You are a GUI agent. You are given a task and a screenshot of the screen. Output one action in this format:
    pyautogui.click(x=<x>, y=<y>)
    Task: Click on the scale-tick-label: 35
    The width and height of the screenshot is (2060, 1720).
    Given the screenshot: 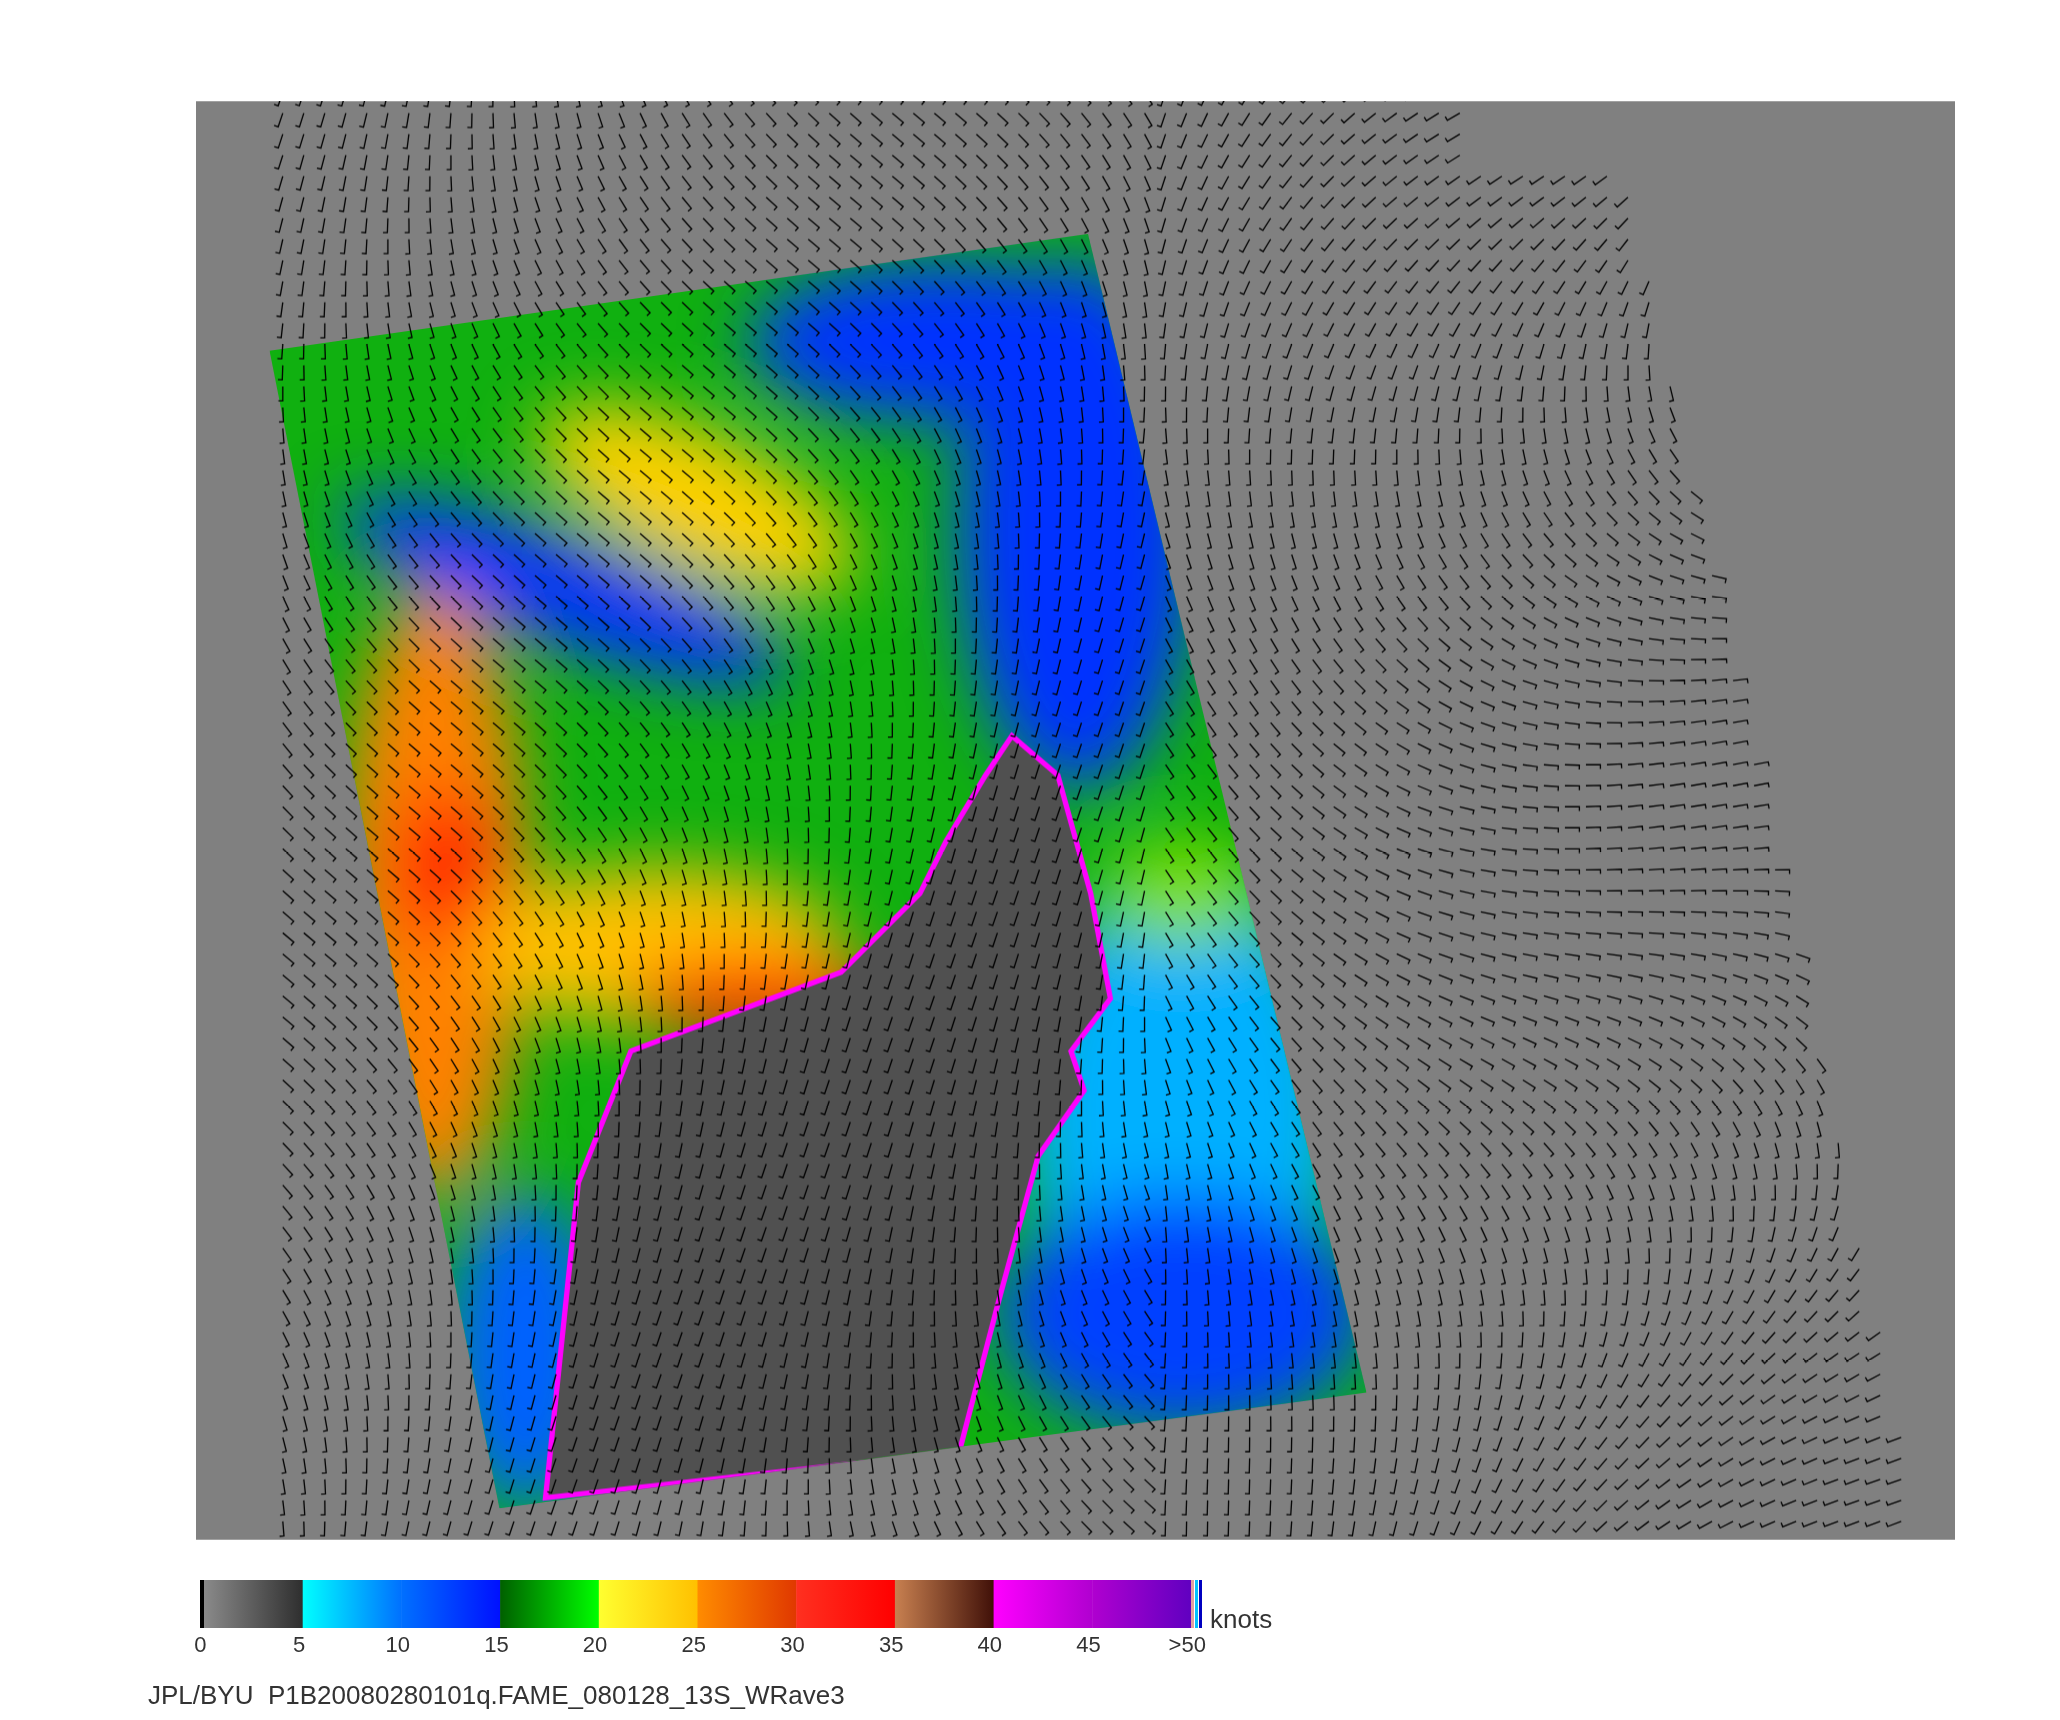 What is the action you would take?
    pyautogui.click(x=891, y=1645)
    